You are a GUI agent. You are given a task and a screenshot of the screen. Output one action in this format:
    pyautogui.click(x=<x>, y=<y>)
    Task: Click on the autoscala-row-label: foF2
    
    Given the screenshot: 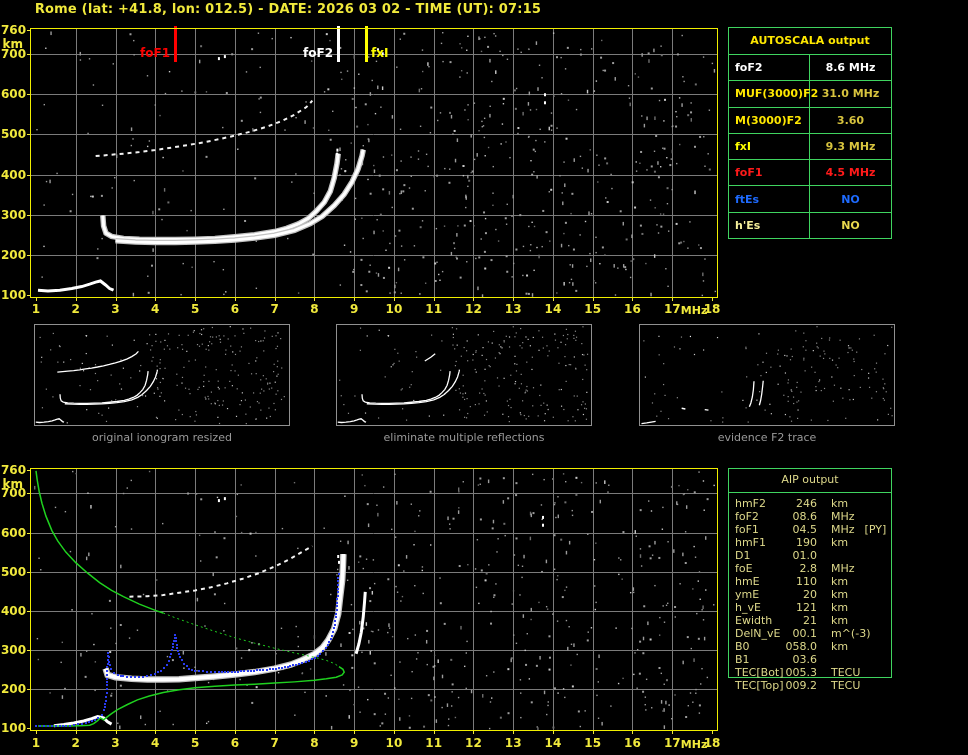 What is the action you would take?
    pyautogui.click(x=769, y=68)
    